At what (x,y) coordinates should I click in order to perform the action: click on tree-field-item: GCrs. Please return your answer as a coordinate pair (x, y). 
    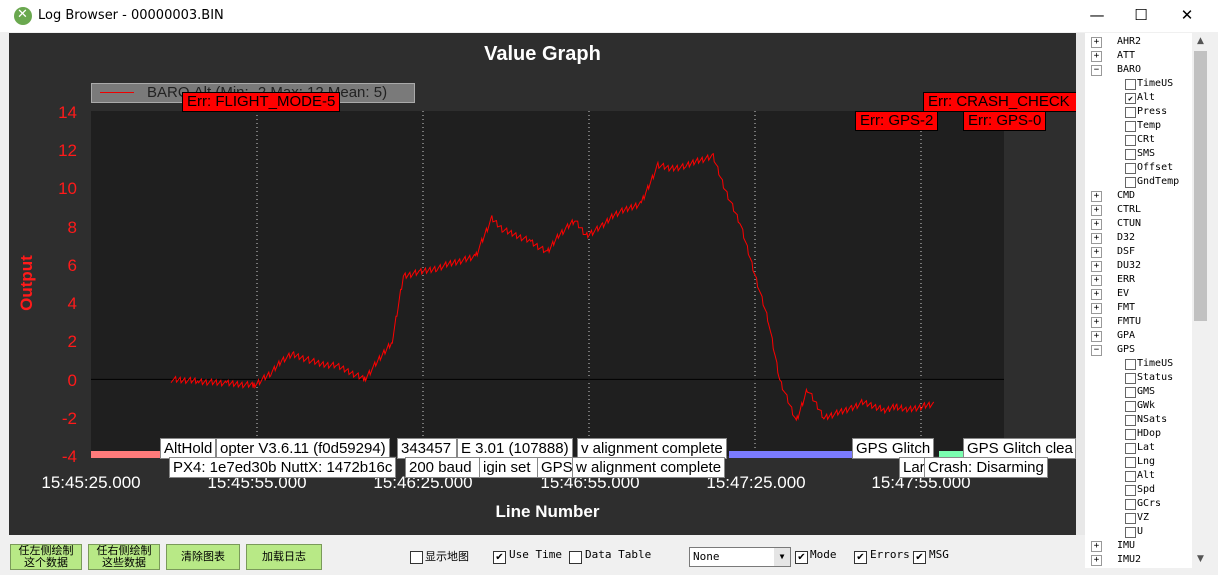
    Looking at the image, I should click on (1138, 504).